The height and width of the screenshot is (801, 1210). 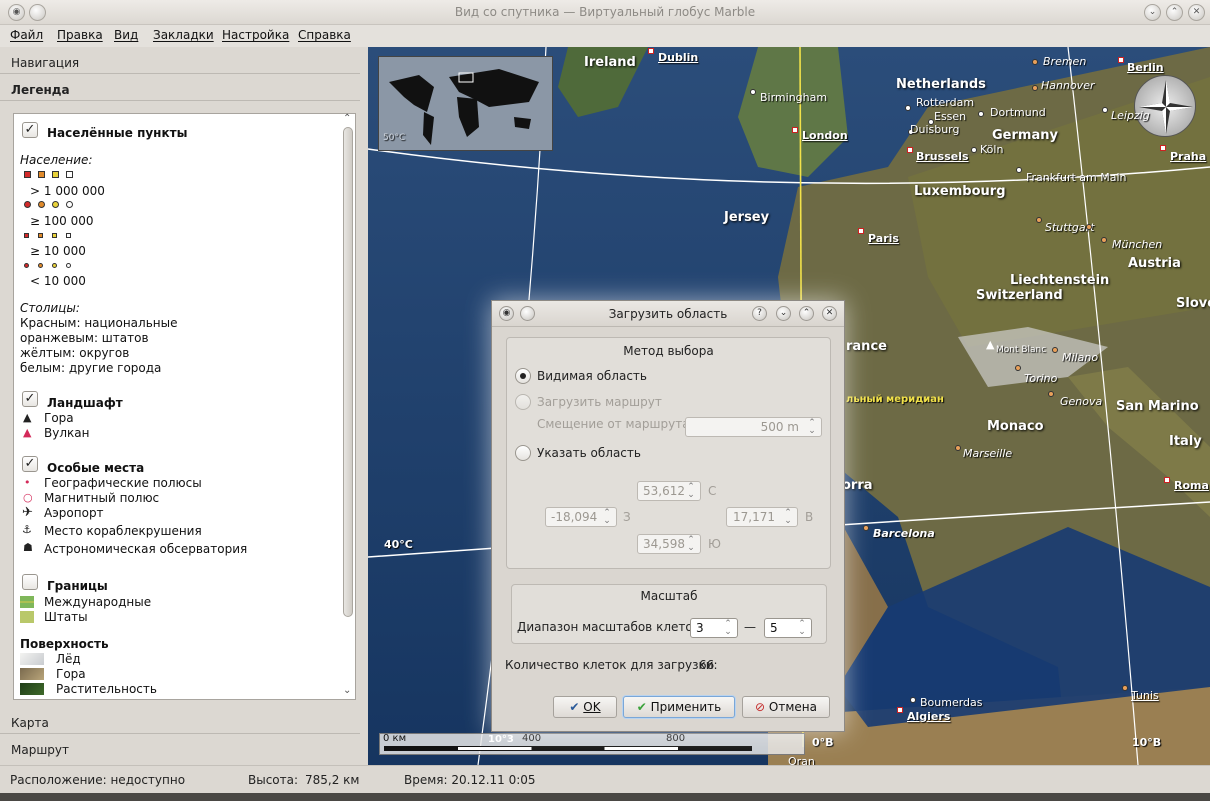 What do you see at coordinates (180, 100) in the screenshot?
I see `divider` at bounding box center [180, 100].